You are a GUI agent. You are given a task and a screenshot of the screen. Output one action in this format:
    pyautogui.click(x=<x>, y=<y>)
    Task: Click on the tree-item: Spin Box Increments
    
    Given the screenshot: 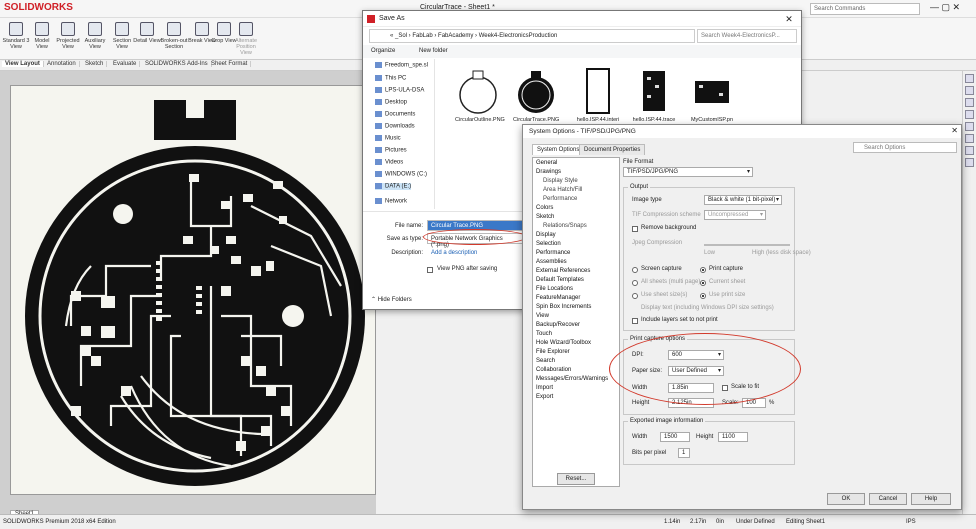 What is the action you would take?
    pyautogui.click(x=563, y=307)
    